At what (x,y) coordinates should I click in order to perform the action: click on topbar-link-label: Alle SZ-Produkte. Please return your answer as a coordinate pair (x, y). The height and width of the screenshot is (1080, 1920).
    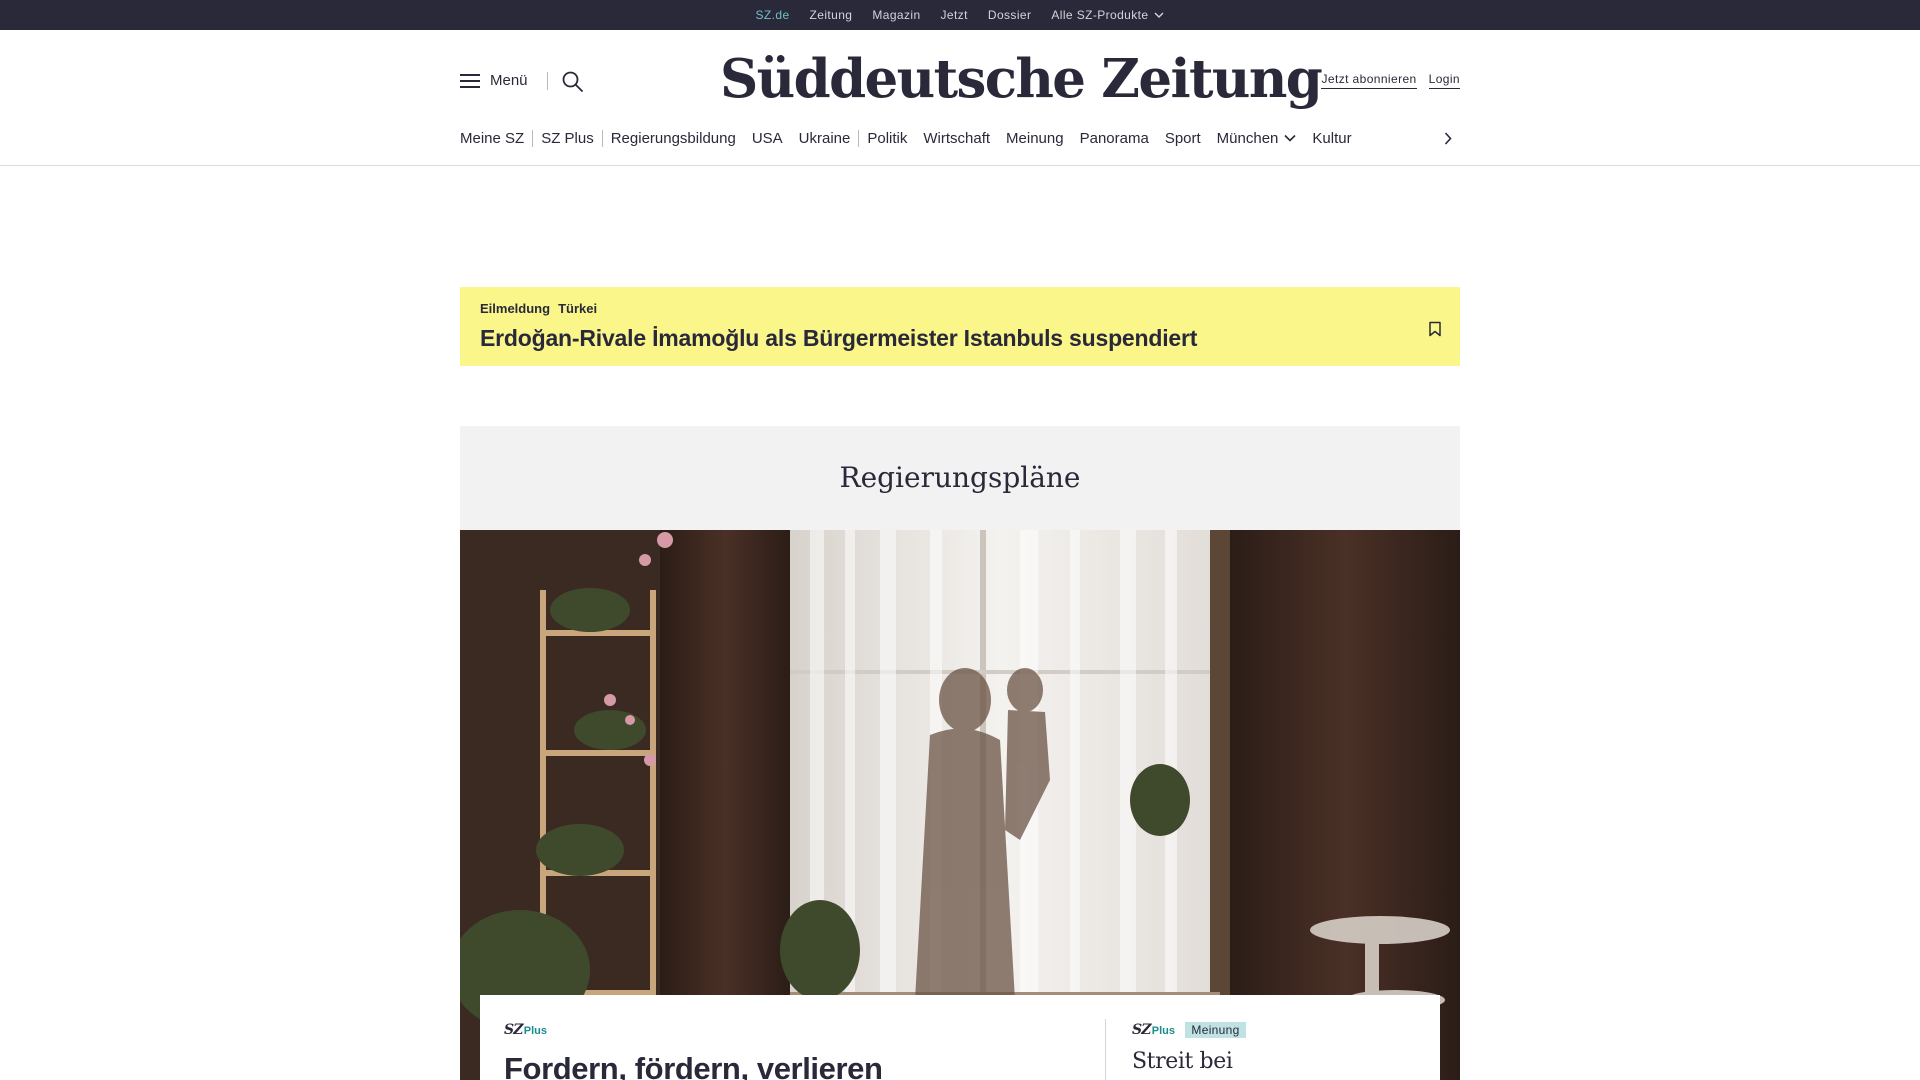
    Looking at the image, I should click on (1100, 15).